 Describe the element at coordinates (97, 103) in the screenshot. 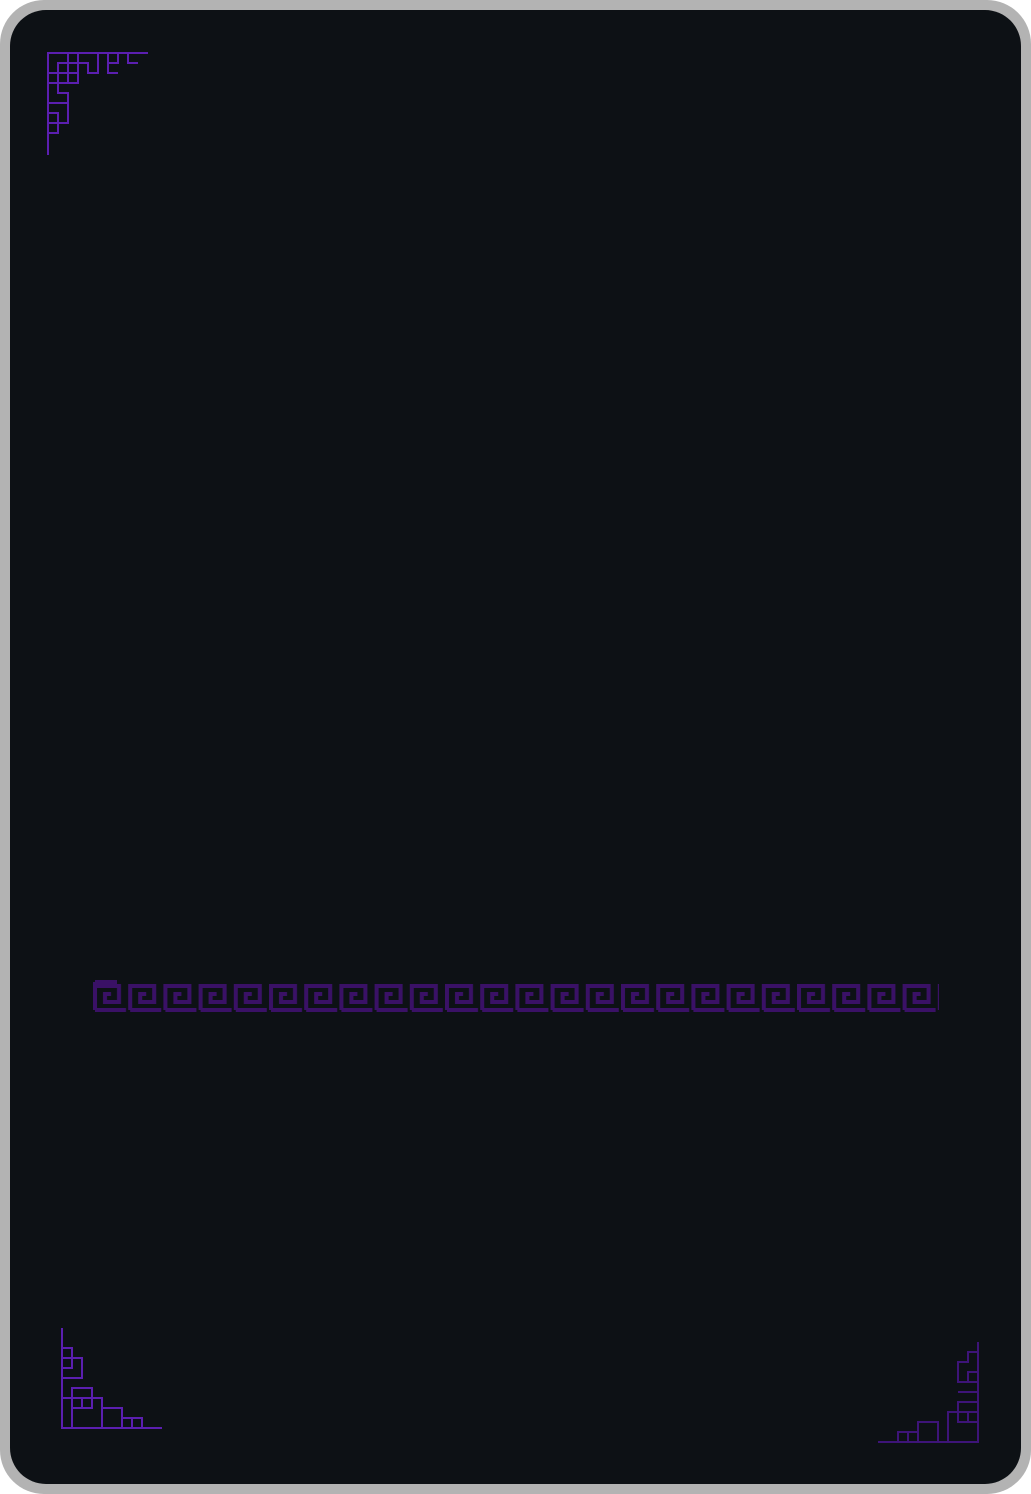

I see `corner-ornament-top-left-icon` at that location.